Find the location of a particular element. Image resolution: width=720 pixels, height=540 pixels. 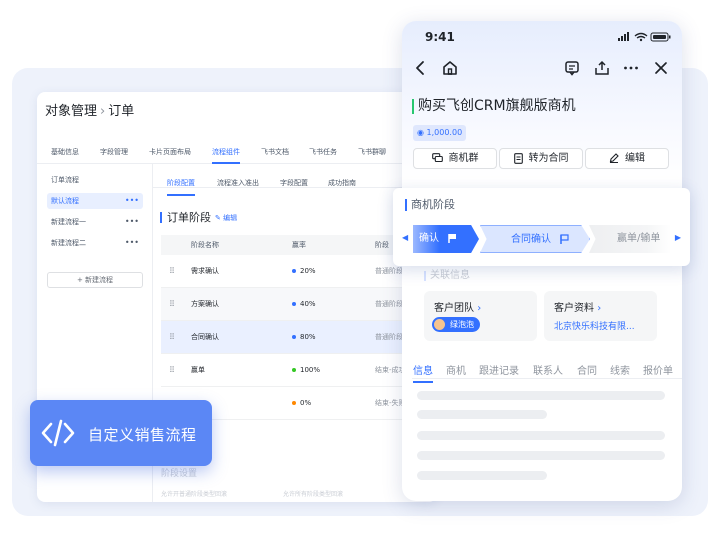

tab-contracts: 合同 is located at coordinates (587, 369).